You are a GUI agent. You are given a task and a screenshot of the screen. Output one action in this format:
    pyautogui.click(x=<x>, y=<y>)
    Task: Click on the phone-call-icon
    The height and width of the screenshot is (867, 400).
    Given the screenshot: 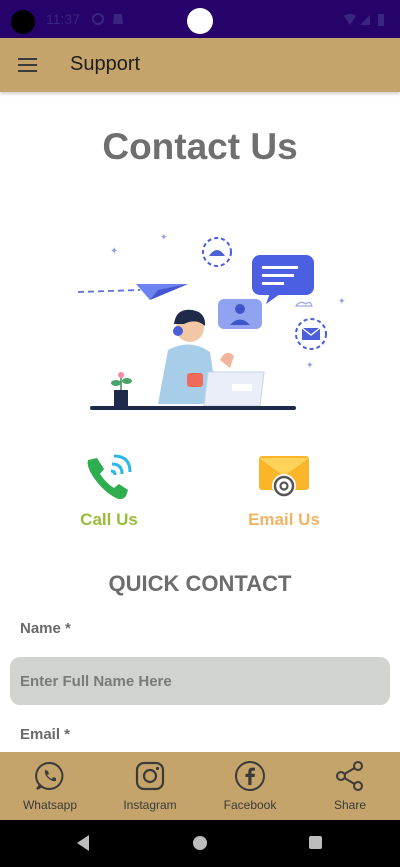 What is the action you would take?
    pyautogui.click(x=109, y=477)
    